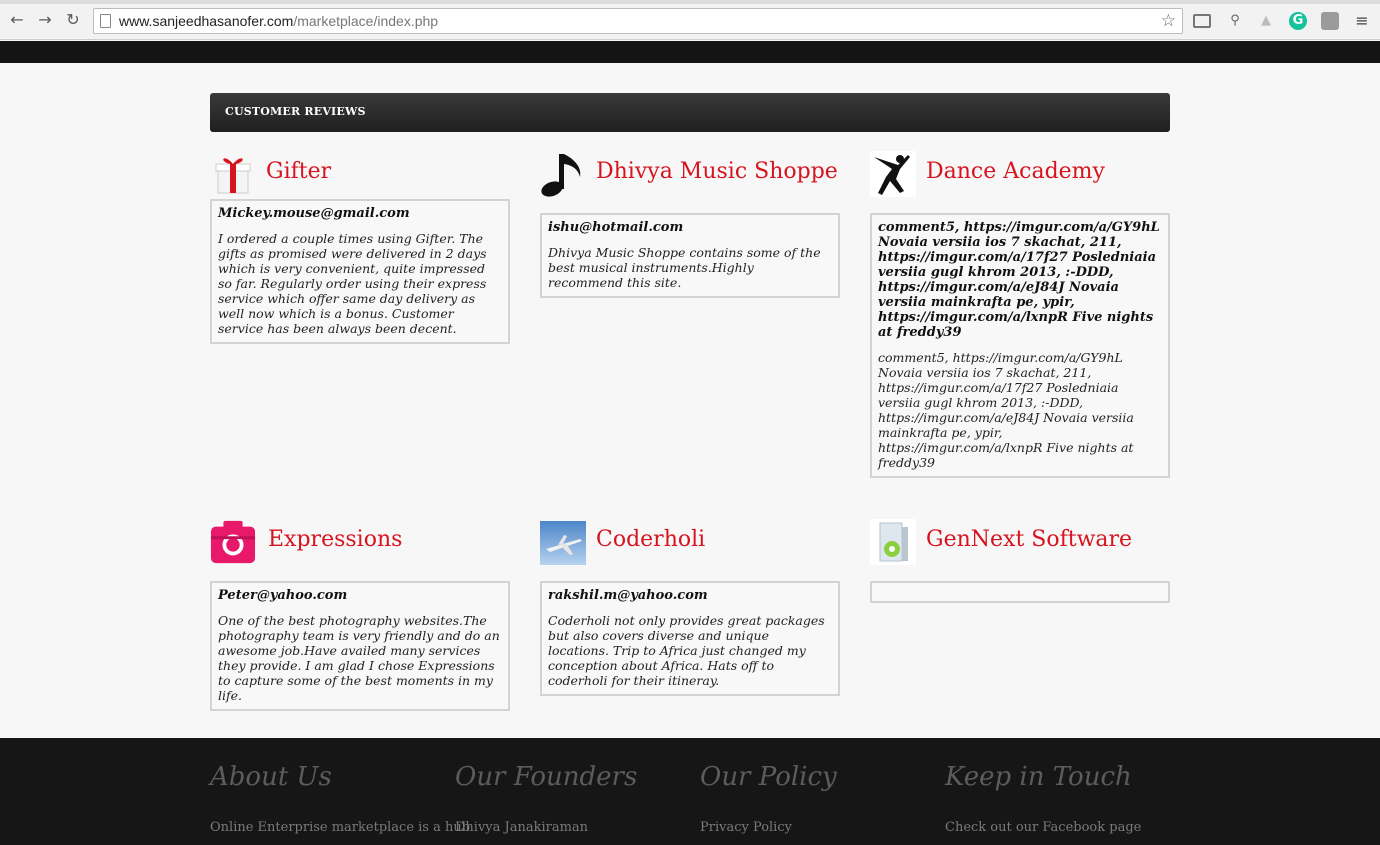  Describe the element at coordinates (1029, 539) in the screenshot. I see `vendor-name: GenNext Software` at that location.